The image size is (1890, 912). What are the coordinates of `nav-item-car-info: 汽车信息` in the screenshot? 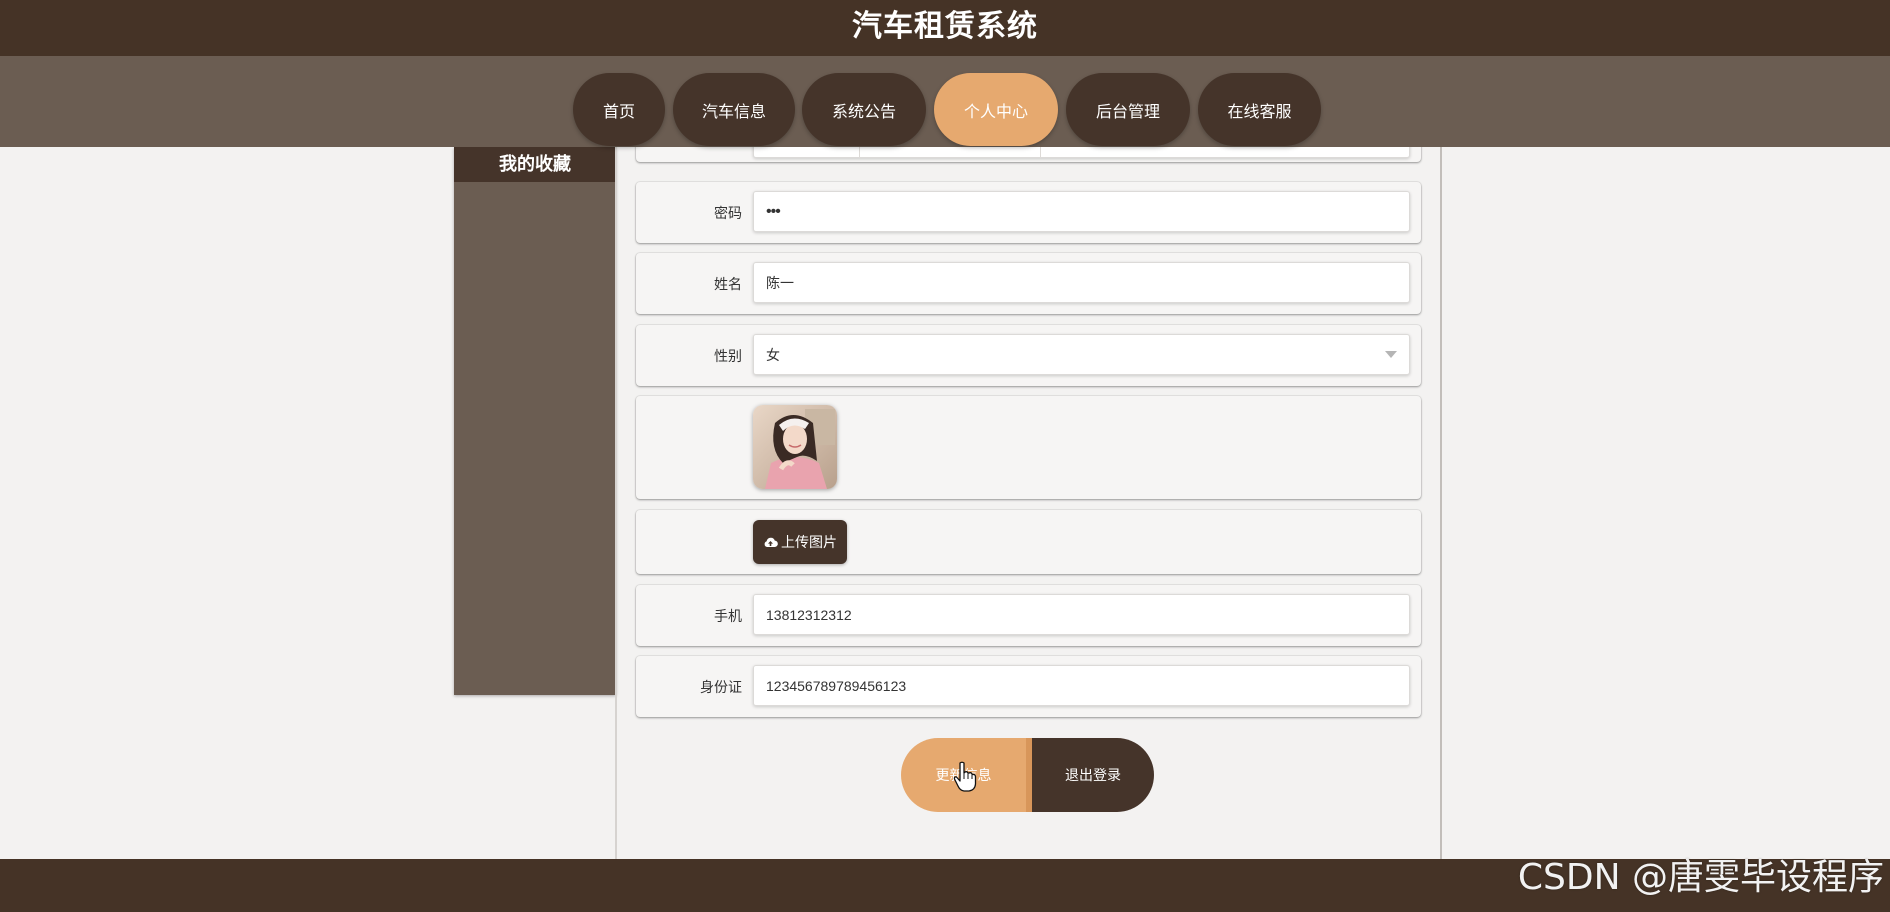 It's located at (734, 109).